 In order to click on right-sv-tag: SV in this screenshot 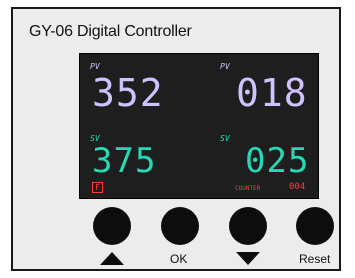, I will do `click(225, 138)`.